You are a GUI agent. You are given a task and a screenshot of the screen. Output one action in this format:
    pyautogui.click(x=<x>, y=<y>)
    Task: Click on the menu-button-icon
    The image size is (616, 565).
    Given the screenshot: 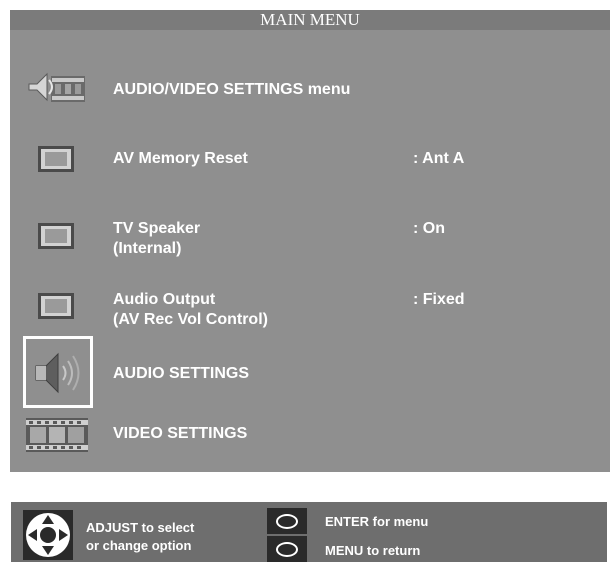 What is the action you would take?
    pyautogui.click(x=287, y=549)
    